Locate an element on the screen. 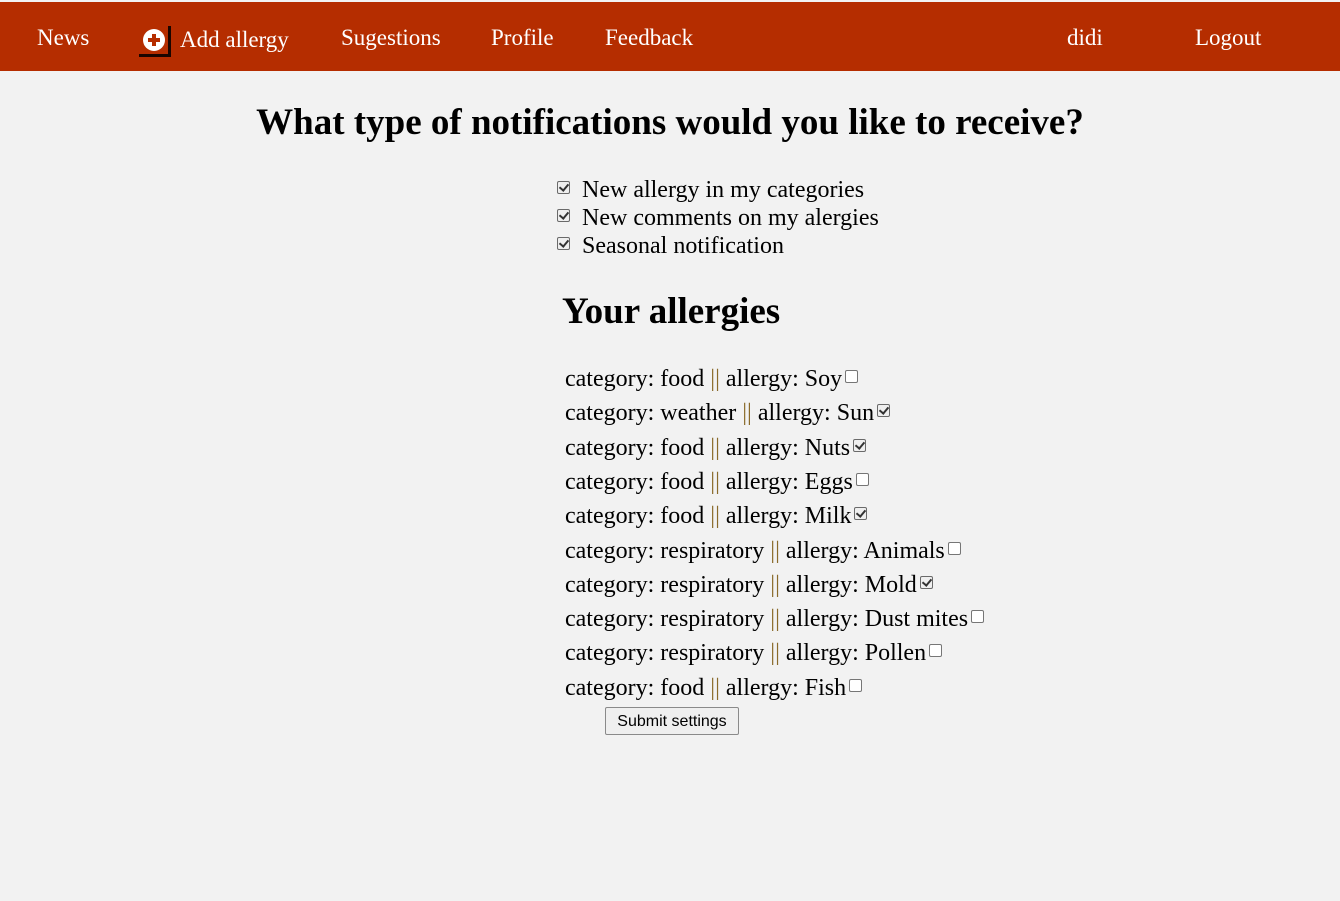 This screenshot has height=901, width=1340. nav-profile-link: Profile is located at coordinates (522, 38).